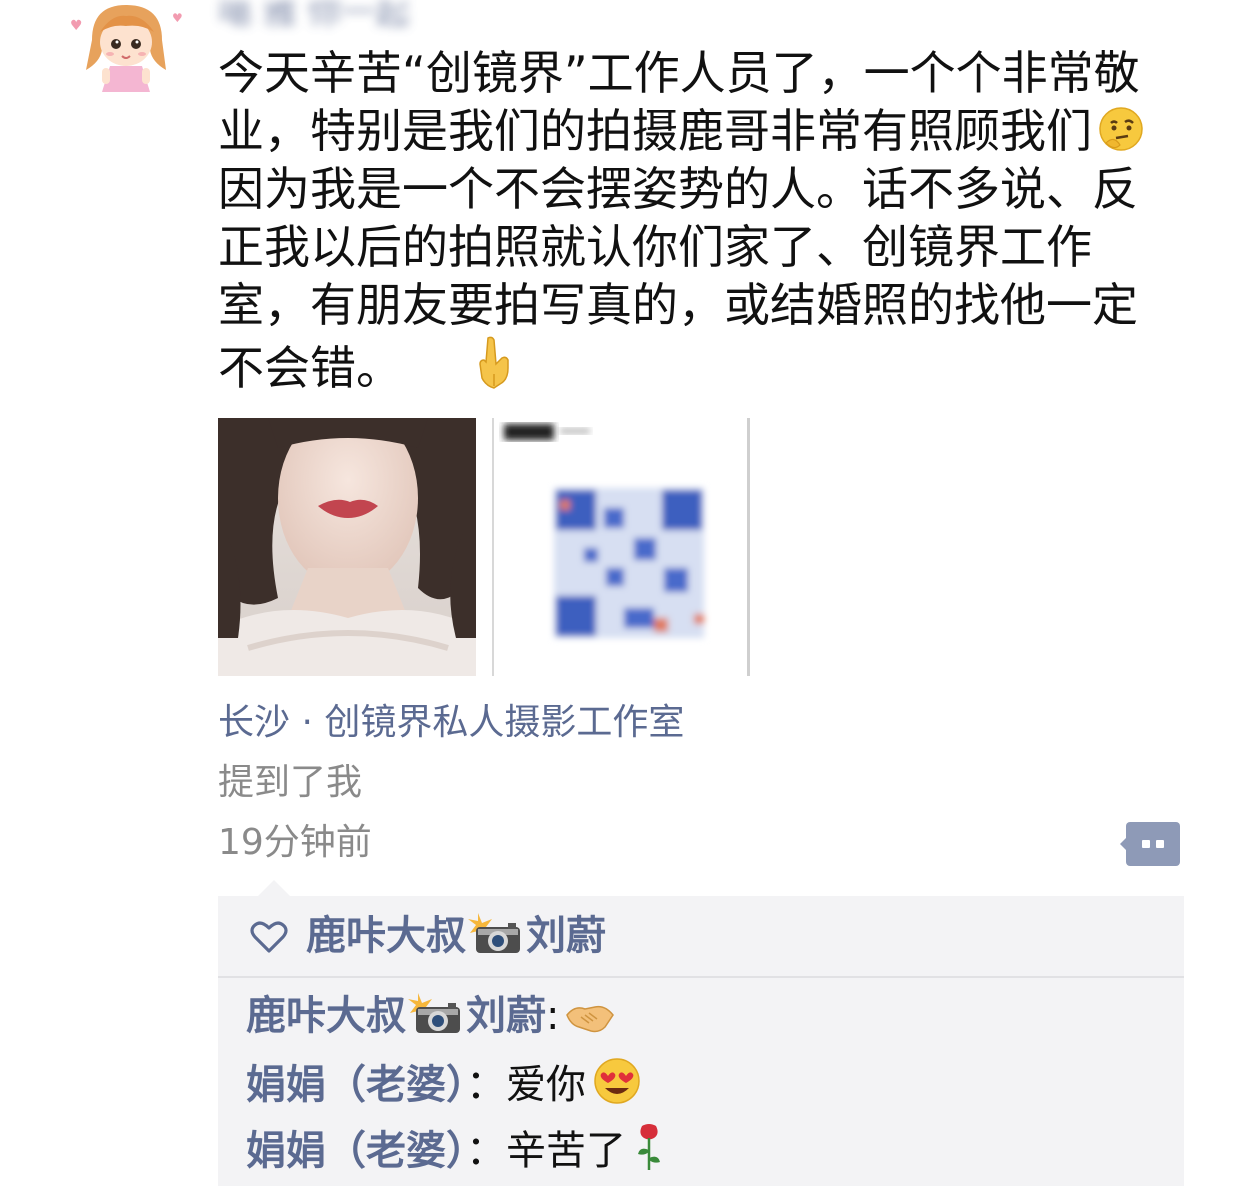 Image resolution: width=1242 pixels, height=1194 pixels. What do you see at coordinates (701, 937) in the screenshot?
I see `likes-row: 鹿咔大叔 刘蔚` at bounding box center [701, 937].